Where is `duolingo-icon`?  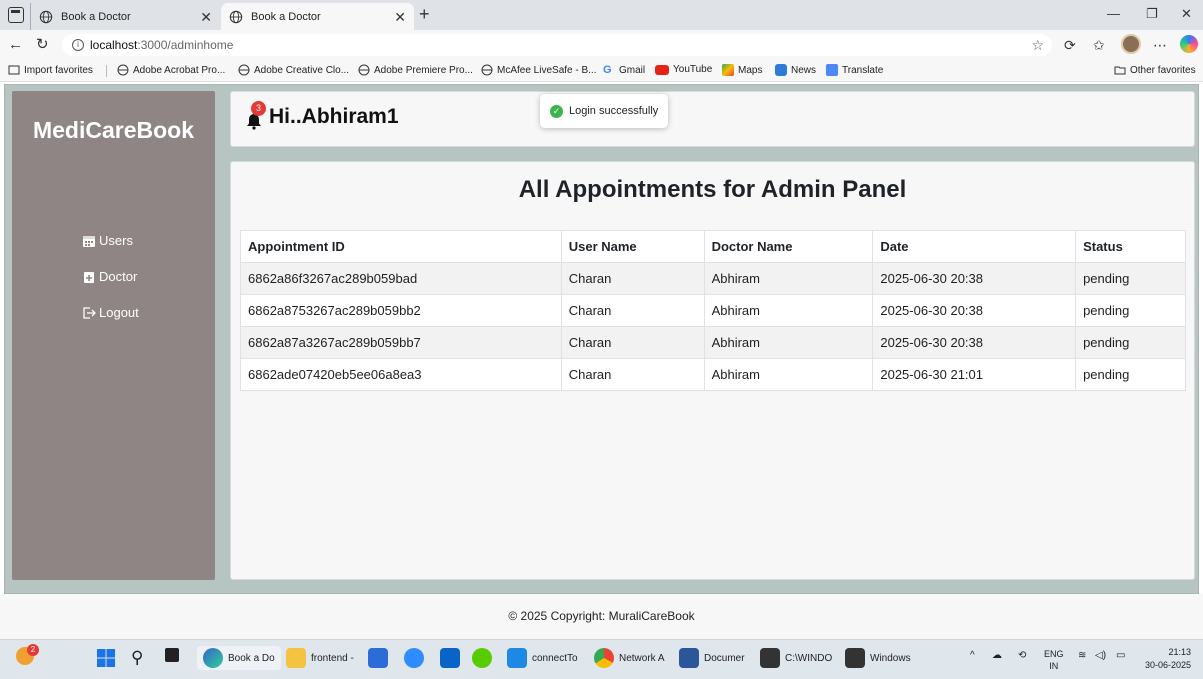
duolingo-icon is located at coordinates (482, 658).